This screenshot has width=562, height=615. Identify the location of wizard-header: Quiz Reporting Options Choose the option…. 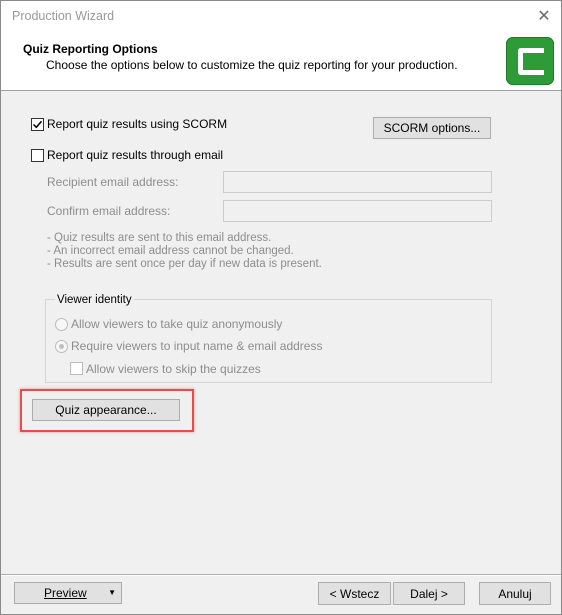
(281, 61).